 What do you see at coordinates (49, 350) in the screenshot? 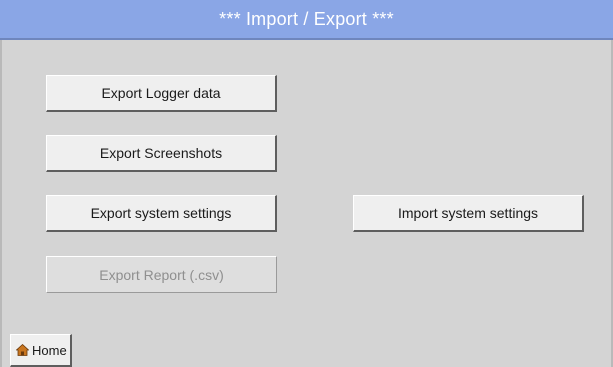
I see `home-label: Home` at bounding box center [49, 350].